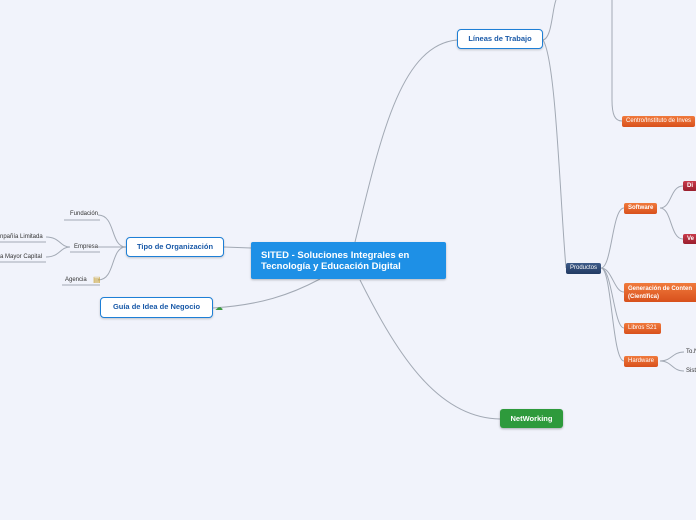 The height and width of the screenshot is (520, 696). I want to click on topic-lineas-de-trabajo: Líneas de Trabajo, so click(500, 39).